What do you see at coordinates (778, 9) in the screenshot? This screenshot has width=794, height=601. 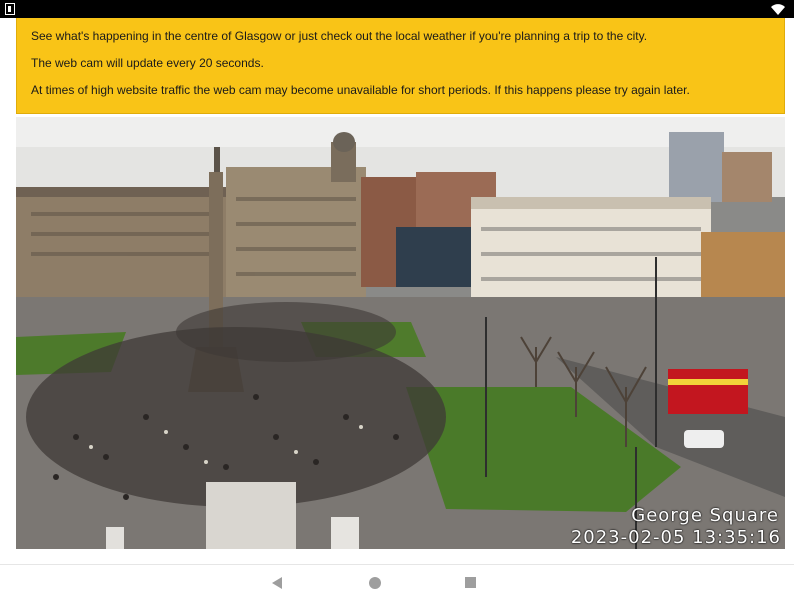 I see `wifi-icon` at bounding box center [778, 9].